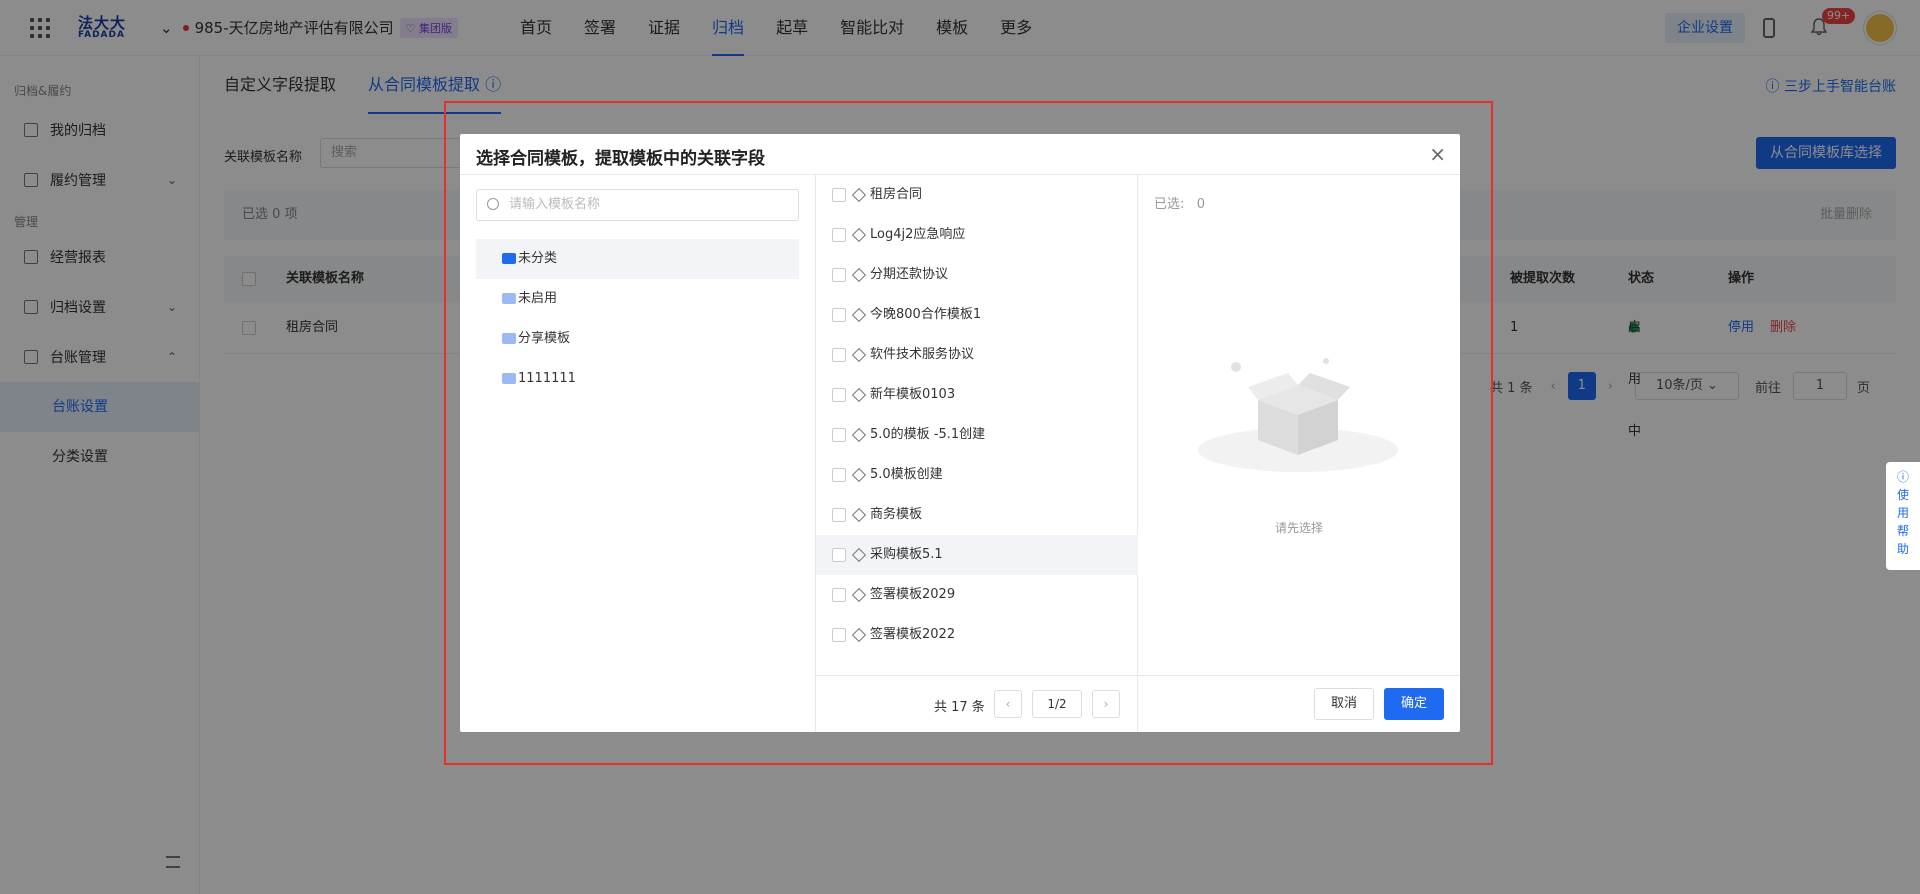  I want to click on folder-label: 分享模板, so click(544, 338).